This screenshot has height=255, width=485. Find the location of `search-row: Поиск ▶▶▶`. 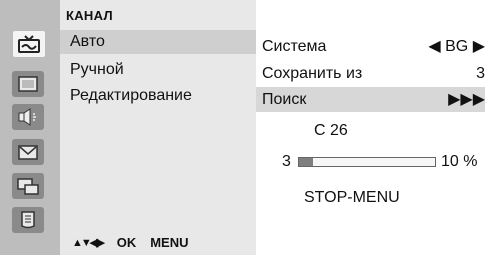

search-row: Поиск ▶▶▶ is located at coordinates (370, 99).